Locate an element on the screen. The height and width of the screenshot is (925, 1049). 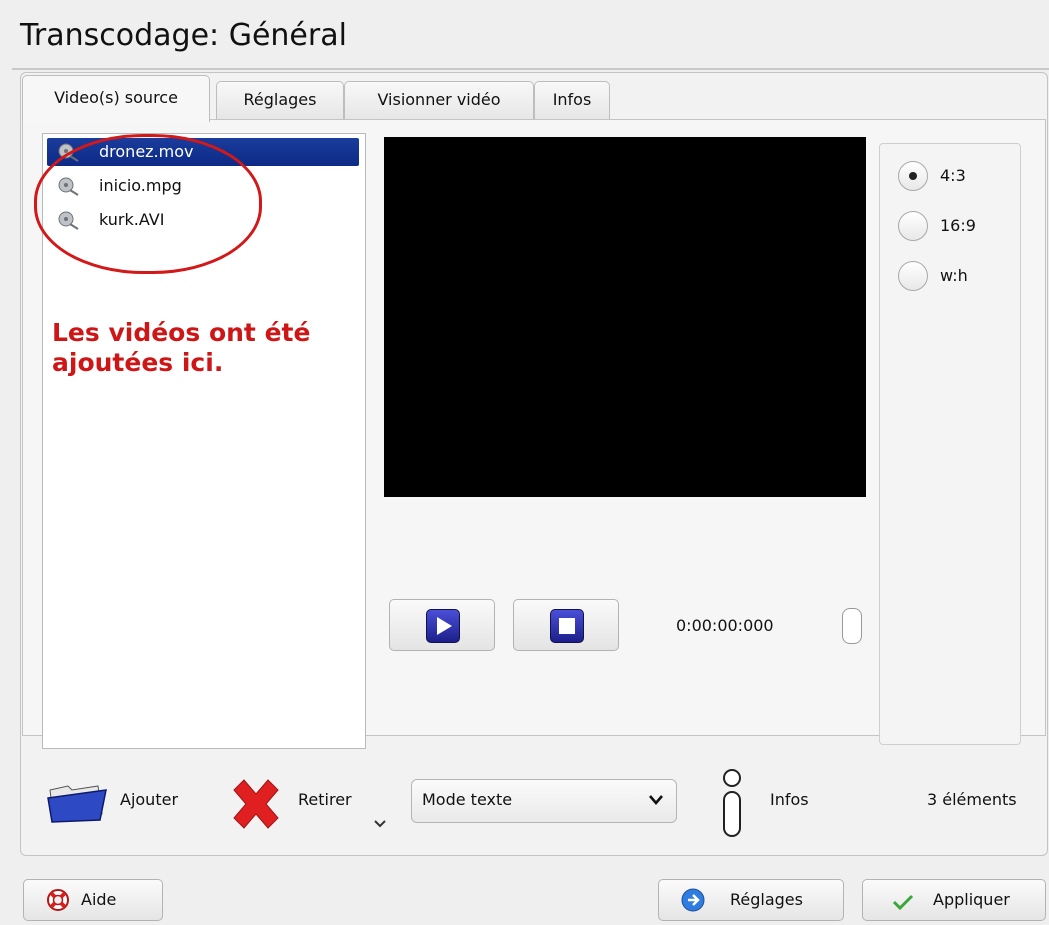
tab-infos: Infos is located at coordinates (572, 100).